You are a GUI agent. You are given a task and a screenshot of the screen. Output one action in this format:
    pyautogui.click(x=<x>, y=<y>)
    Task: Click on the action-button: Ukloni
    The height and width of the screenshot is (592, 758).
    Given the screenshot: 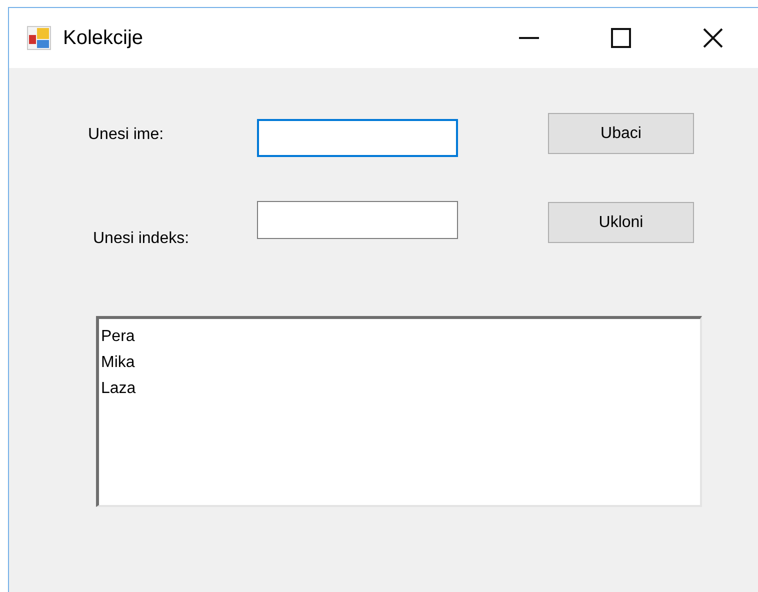 What is the action you would take?
    pyautogui.click(x=621, y=222)
    